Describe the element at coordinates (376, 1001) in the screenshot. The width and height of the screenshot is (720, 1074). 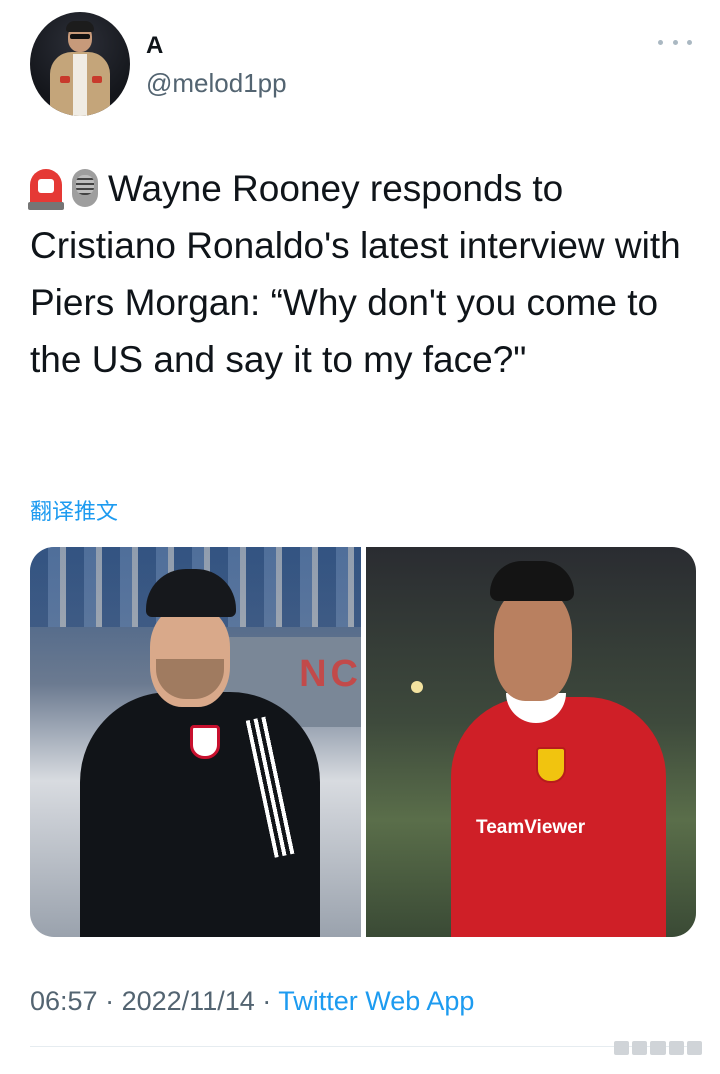
I see `tweet-source-link: Twitter Web App` at that location.